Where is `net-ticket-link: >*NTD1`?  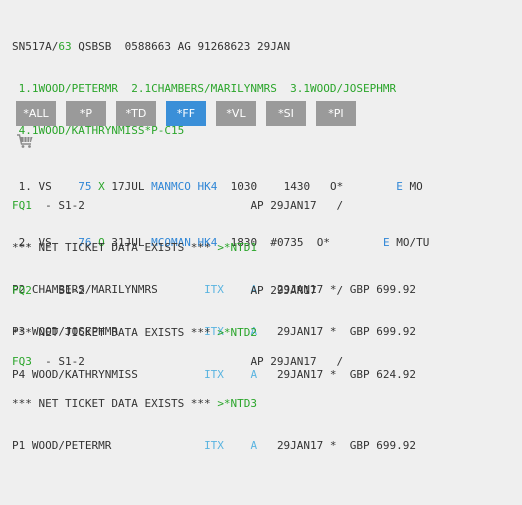 net-ticket-link: >*NTD1 is located at coordinates (237, 247).